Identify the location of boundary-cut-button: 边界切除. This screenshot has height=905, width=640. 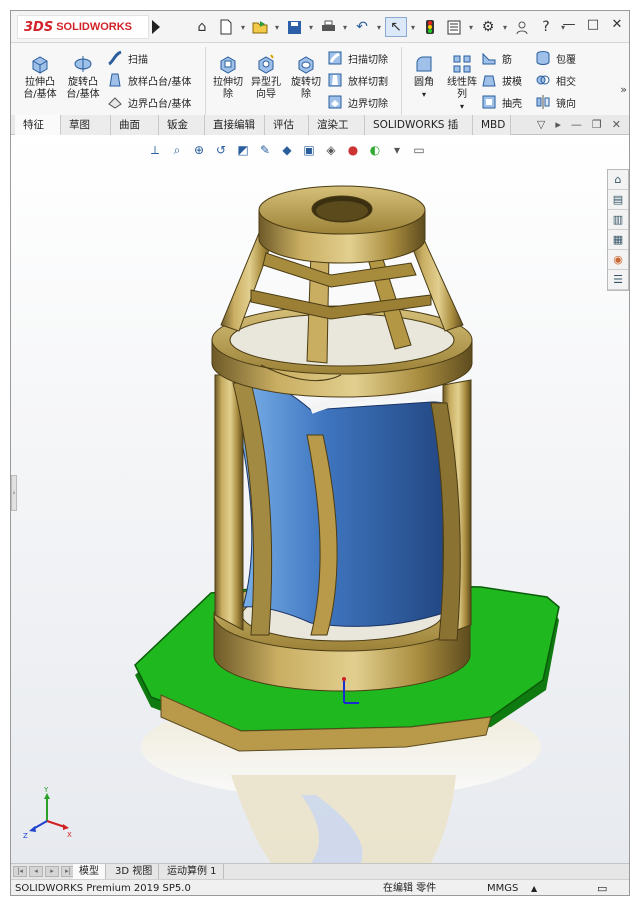
(357, 102).